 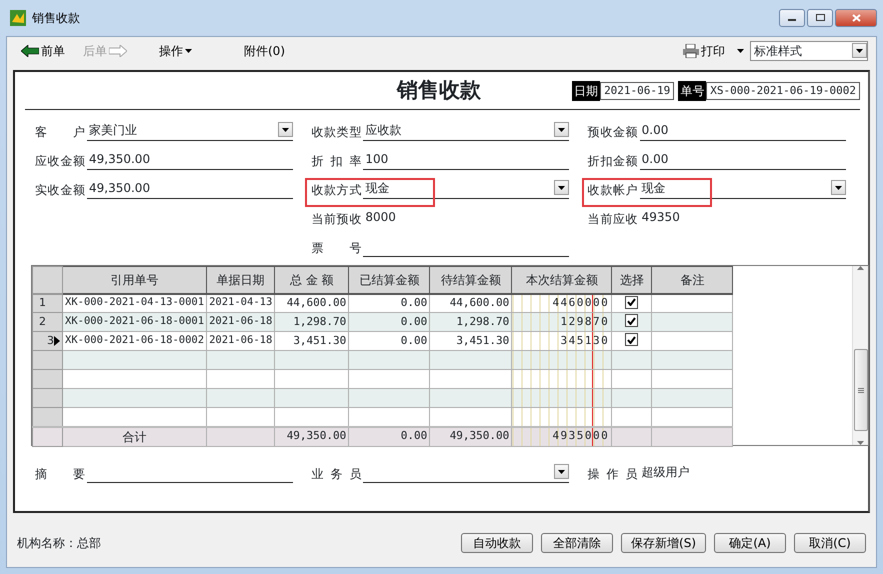 I want to click on column-header: 本次结算金额, so click(x=562, y=280).